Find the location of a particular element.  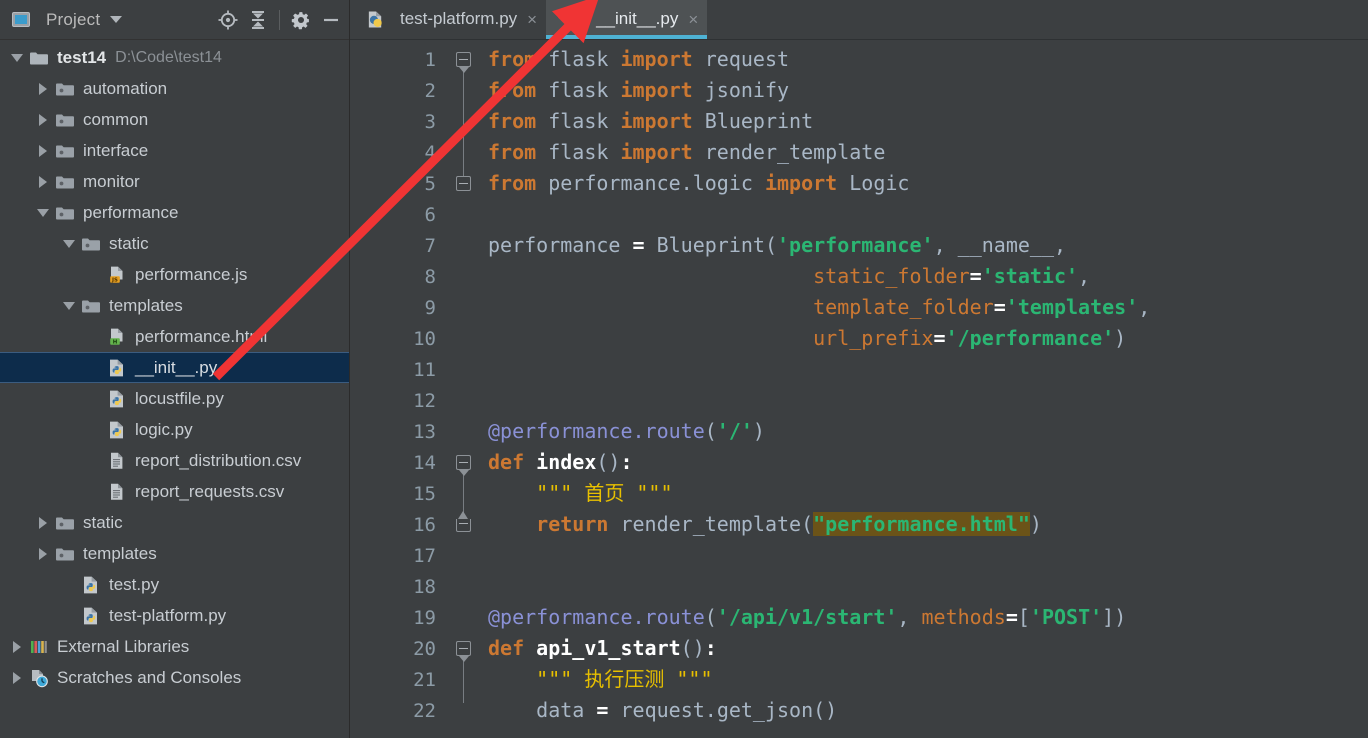

tree-item-common: common is located at coordinates (174, 119).